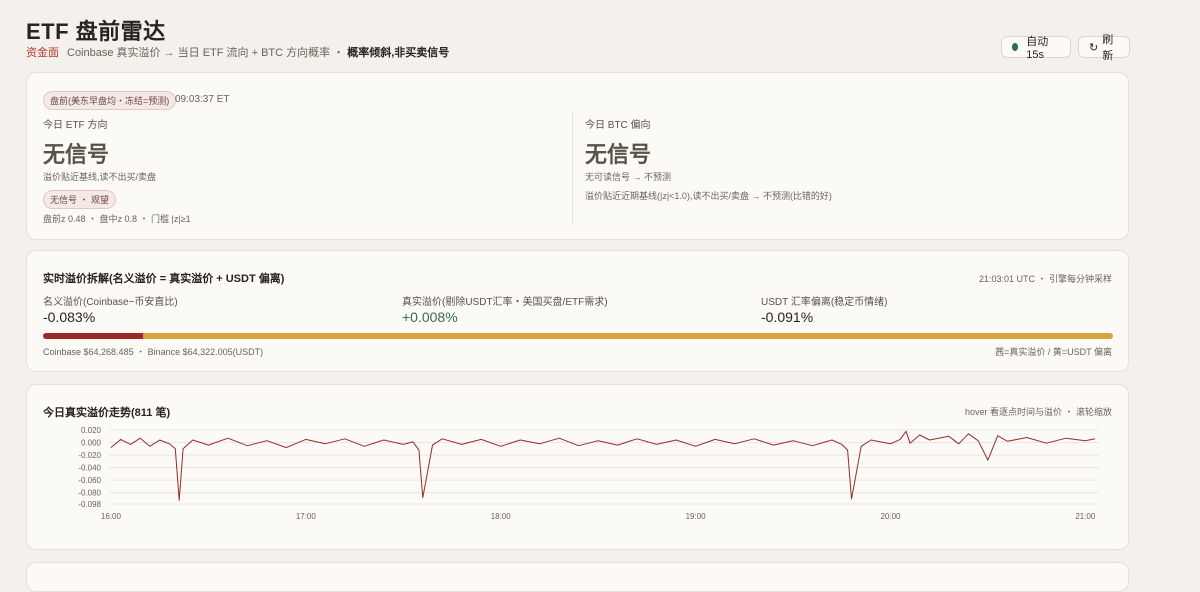 The height and width of the screenshot is (592, 1200). I want to click on btc-bias-label: 今日 BTC 偏向, so click(618, 125).